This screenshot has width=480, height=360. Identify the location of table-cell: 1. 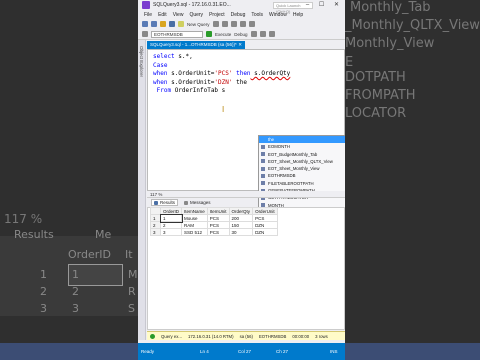
(171, 218).